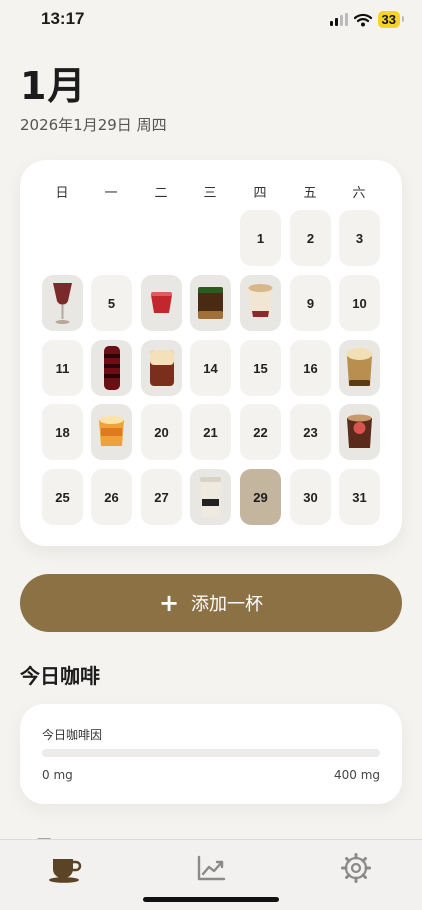  Describe the element at coordinates (62, 432) in the screenshot. I see `day-cell: 18` at that location.